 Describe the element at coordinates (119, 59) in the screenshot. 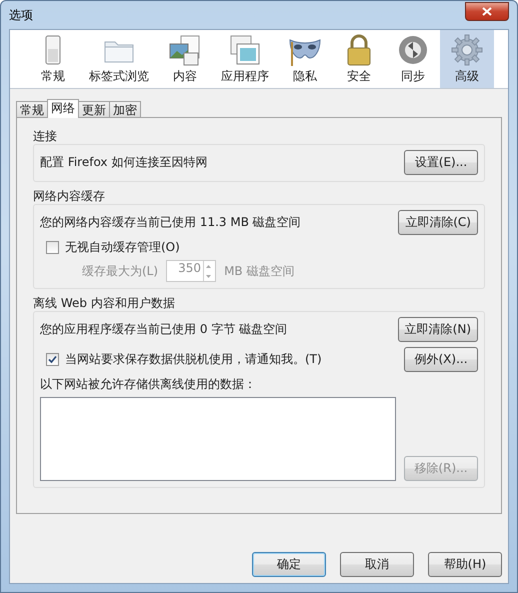

I see `pane-tab: 标签式浏览` at that location.